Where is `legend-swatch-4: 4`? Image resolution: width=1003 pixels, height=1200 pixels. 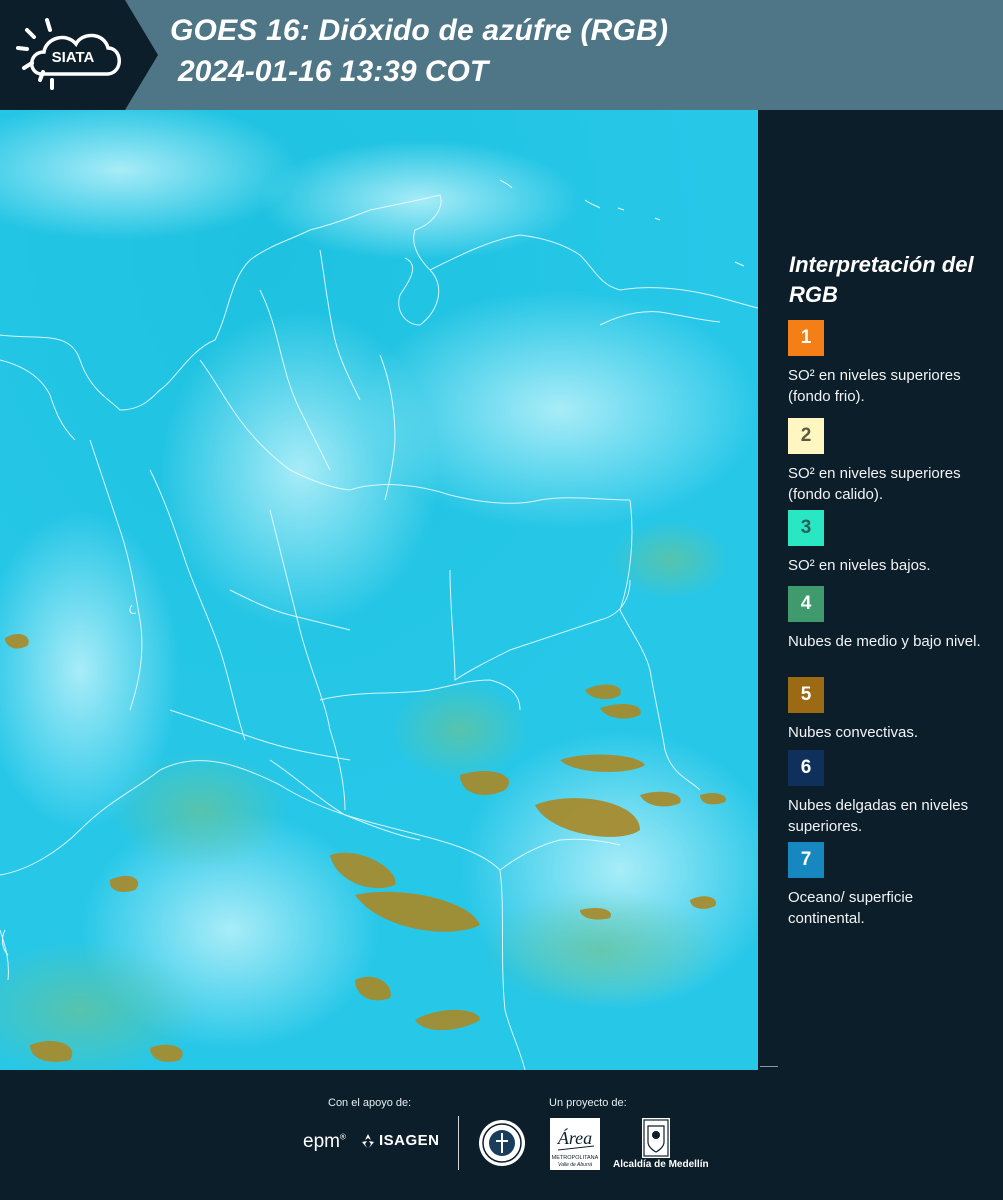
legend-swatch-4: 4 is located at coordinates (806, 604).